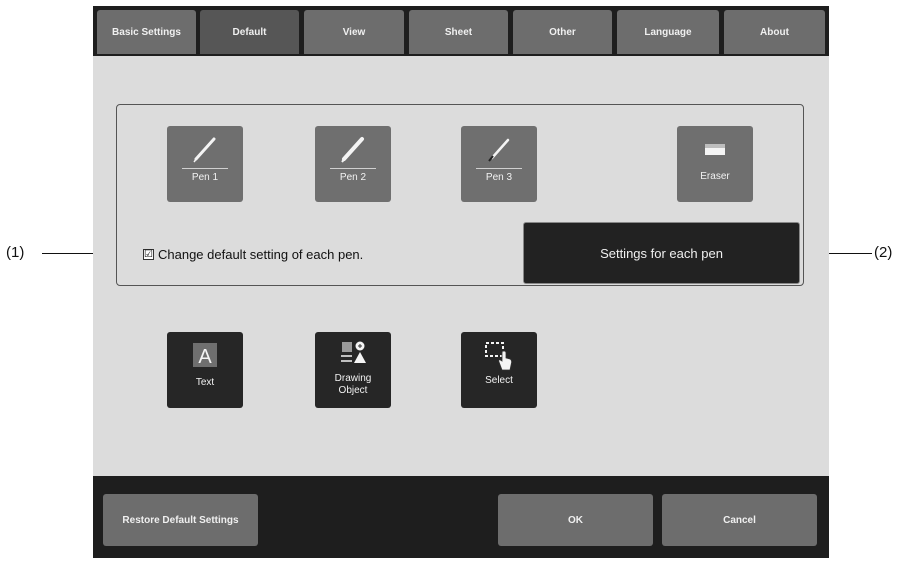 The width and height of the screenshot is (909, 562). Describe the element at coordinates (261, 254) in the screenshot. I see `change-default-label: Change default setting of each pen.` at that location.